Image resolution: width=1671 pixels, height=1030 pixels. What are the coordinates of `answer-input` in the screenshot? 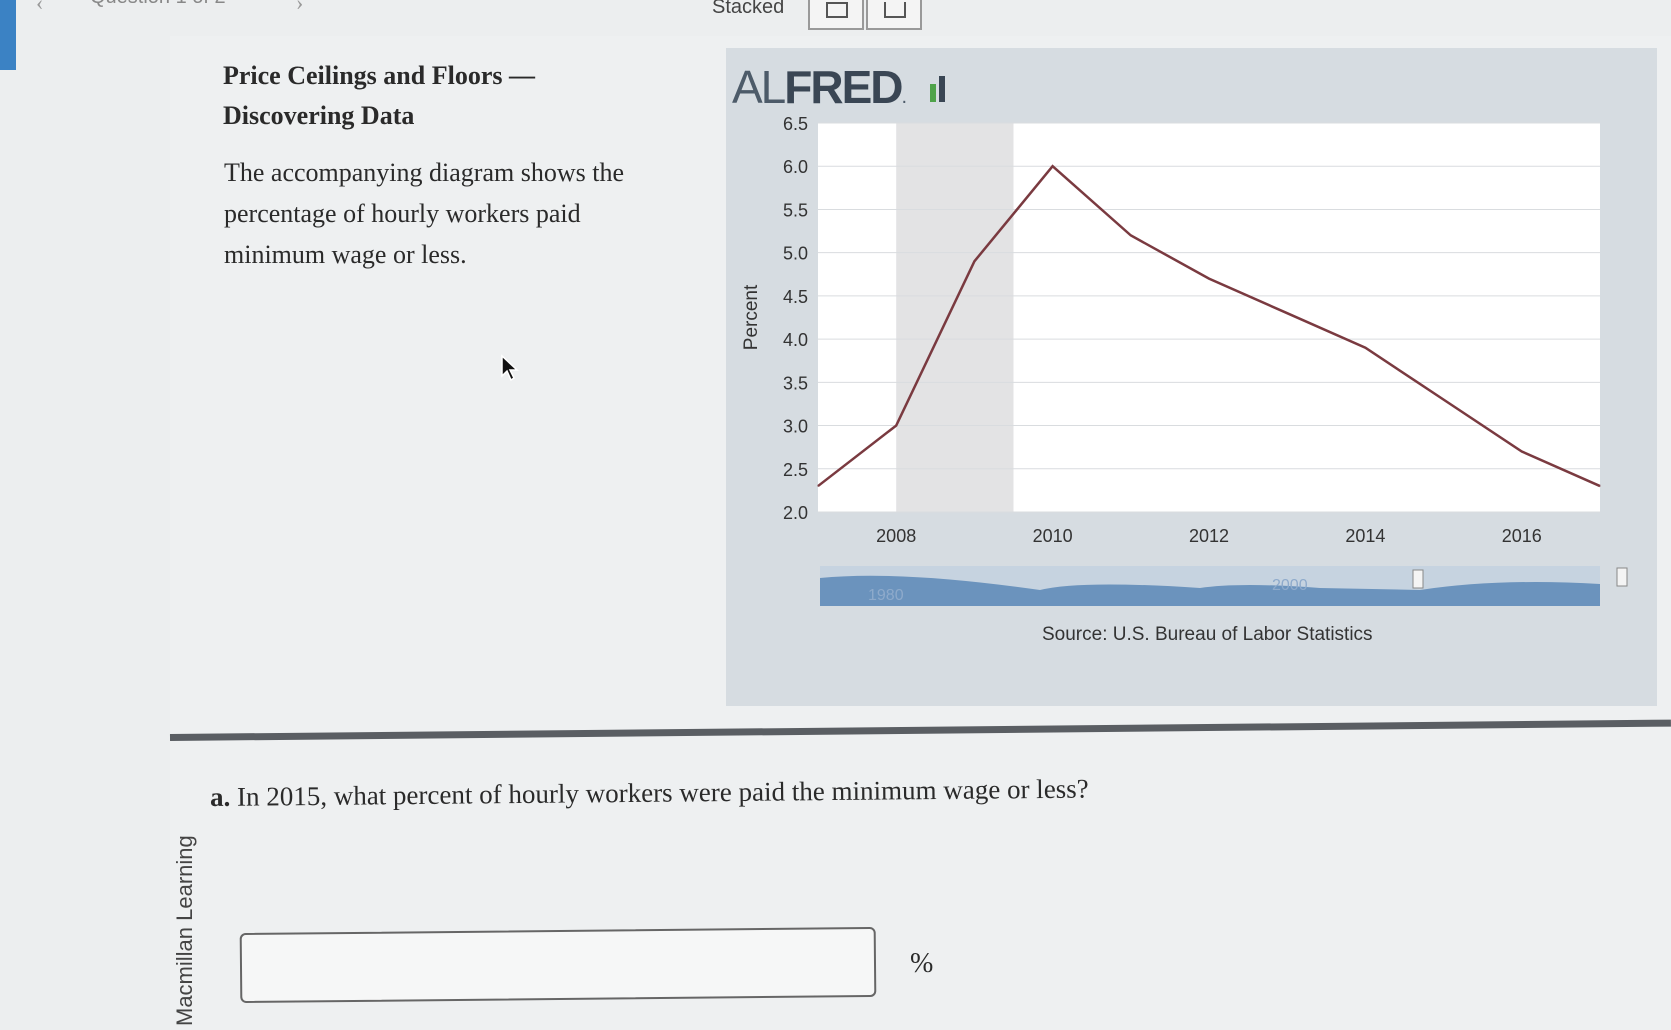 It's located at (558, 965).